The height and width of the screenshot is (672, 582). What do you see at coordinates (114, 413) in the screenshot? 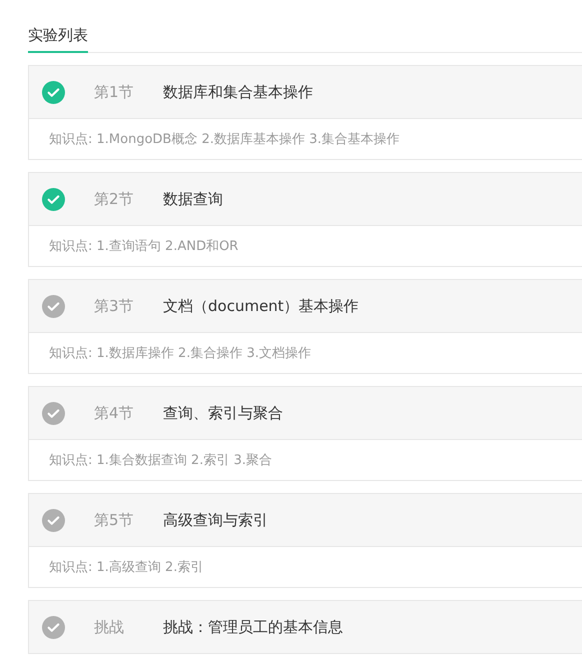
I see `section-label: 第4节` at bounding box center [114, 413].